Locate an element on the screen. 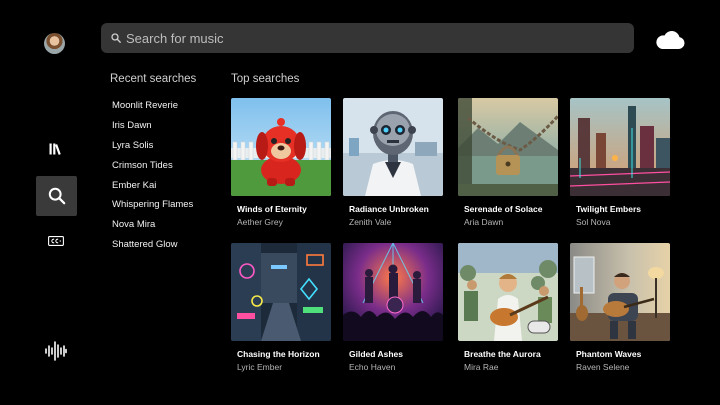 Image resolution: width=720 pixels, height=405 pixels. closed-captions-icon is located at coordinates (56, 241).